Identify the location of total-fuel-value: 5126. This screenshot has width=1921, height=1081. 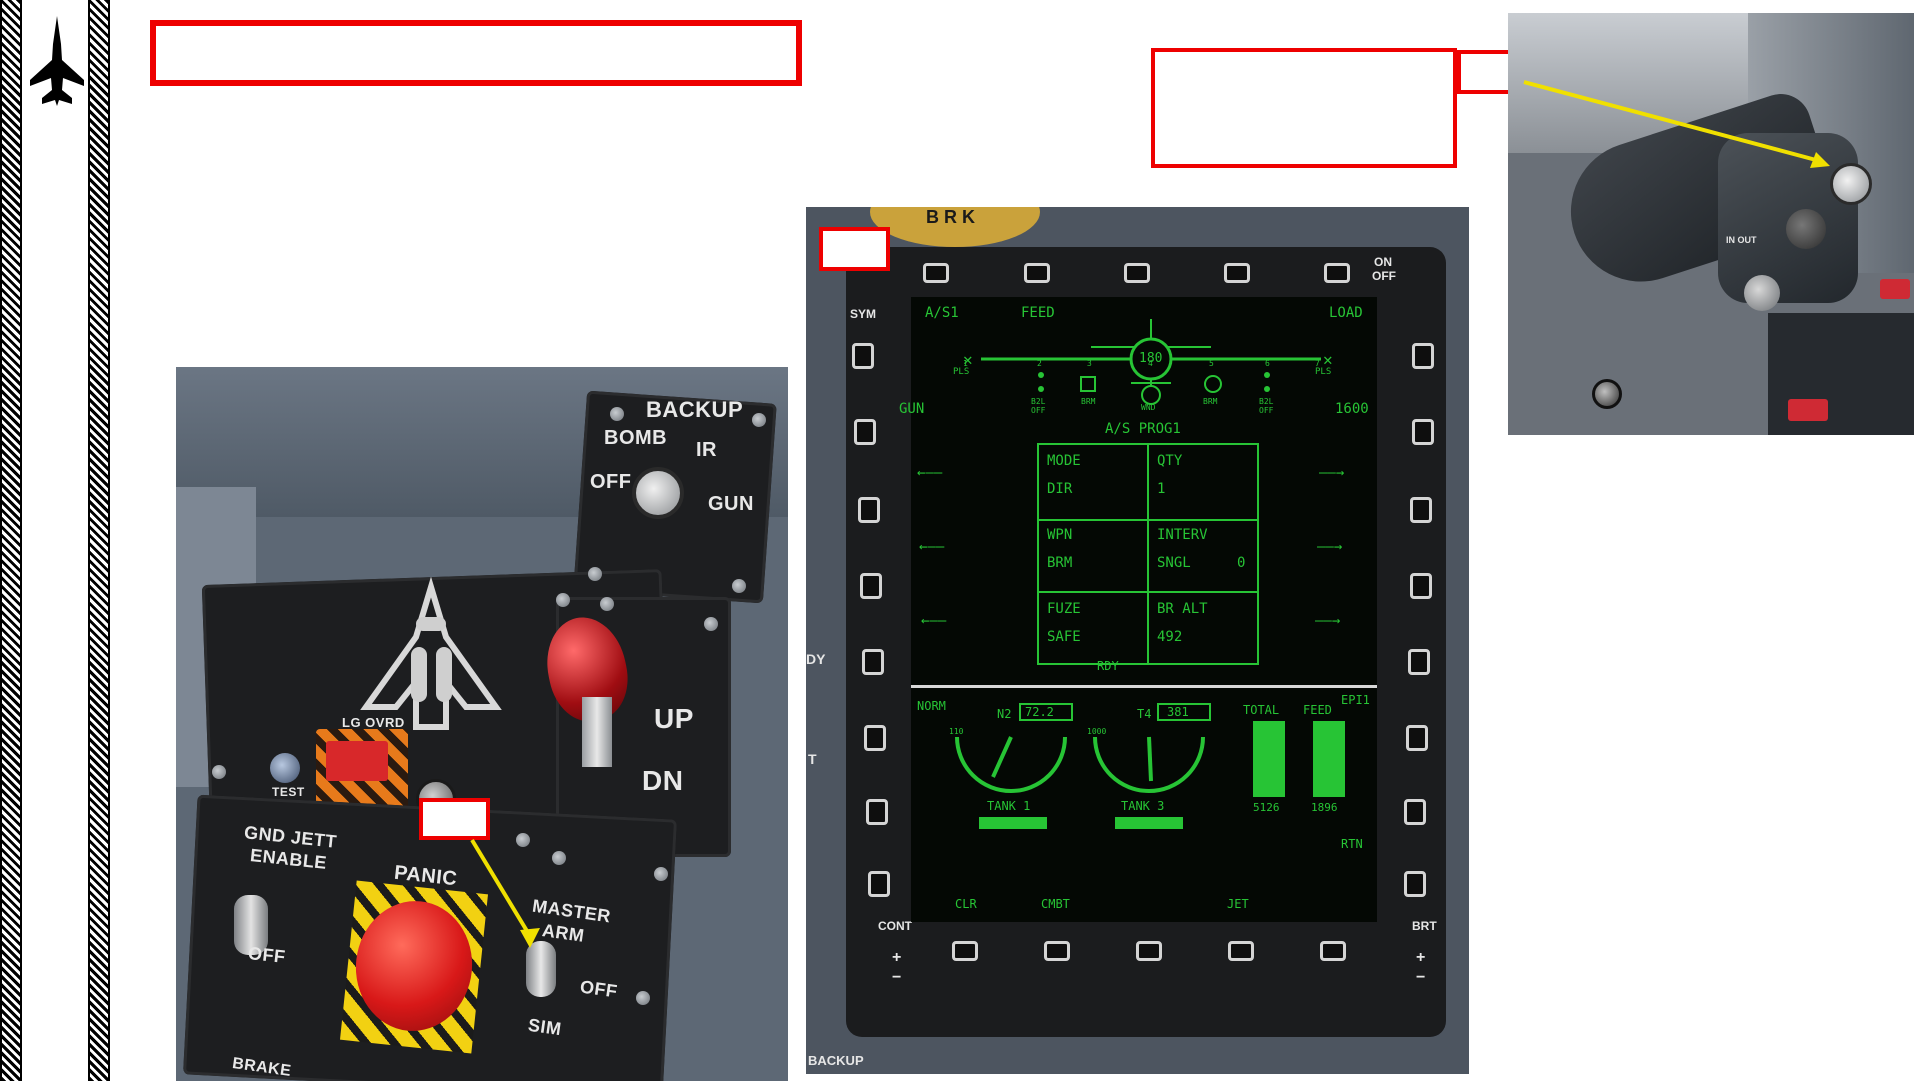
(1266, 807).